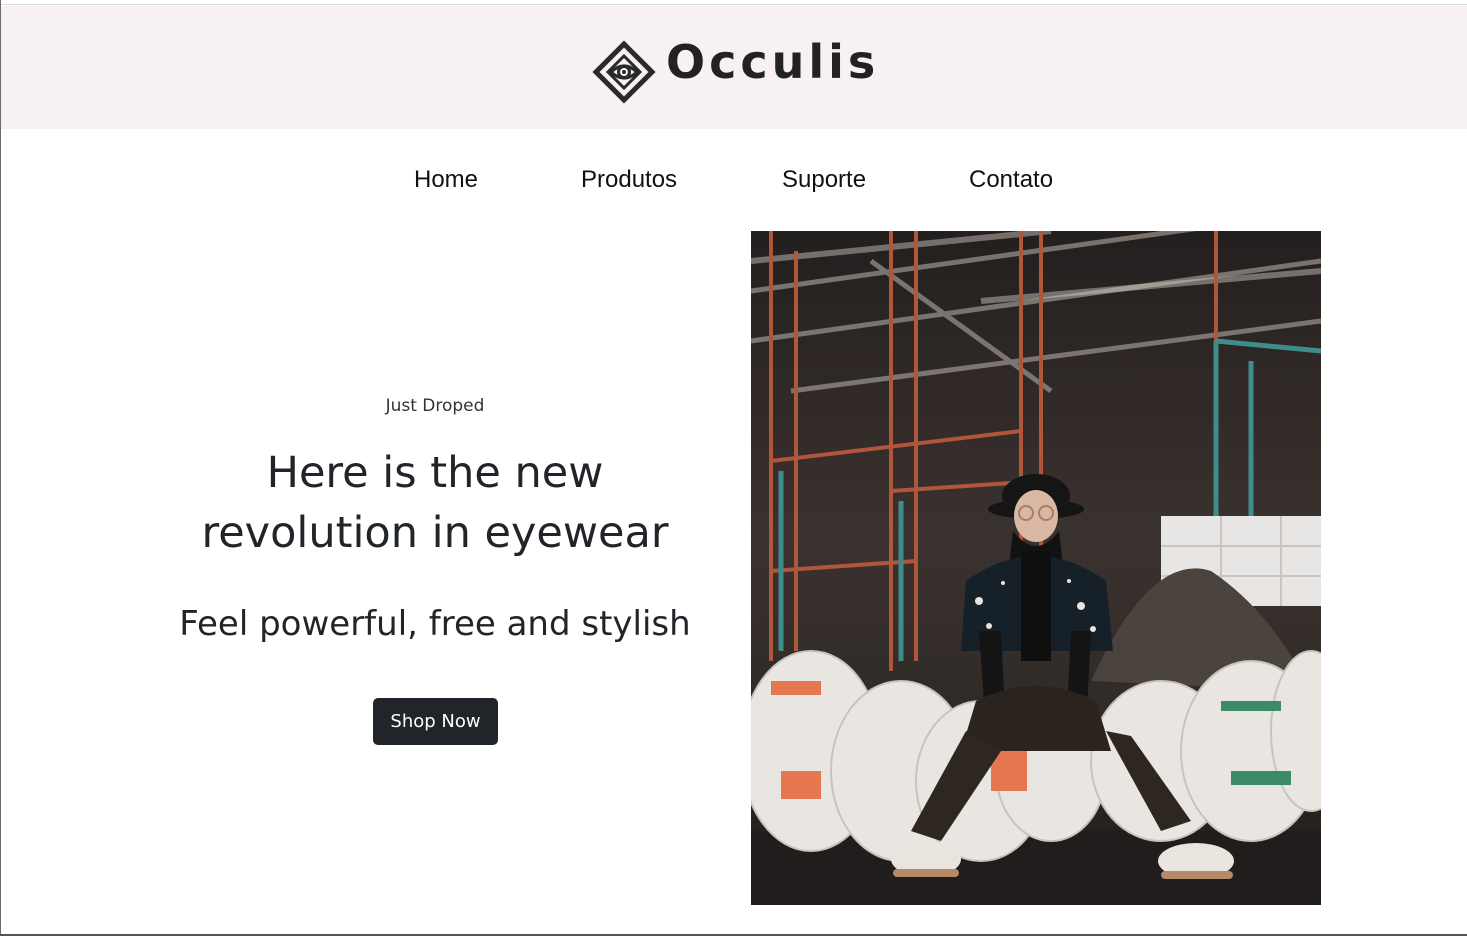 This screenshot has width=1467, height=936. I want to click on window-left-edge, so click(0, 468).